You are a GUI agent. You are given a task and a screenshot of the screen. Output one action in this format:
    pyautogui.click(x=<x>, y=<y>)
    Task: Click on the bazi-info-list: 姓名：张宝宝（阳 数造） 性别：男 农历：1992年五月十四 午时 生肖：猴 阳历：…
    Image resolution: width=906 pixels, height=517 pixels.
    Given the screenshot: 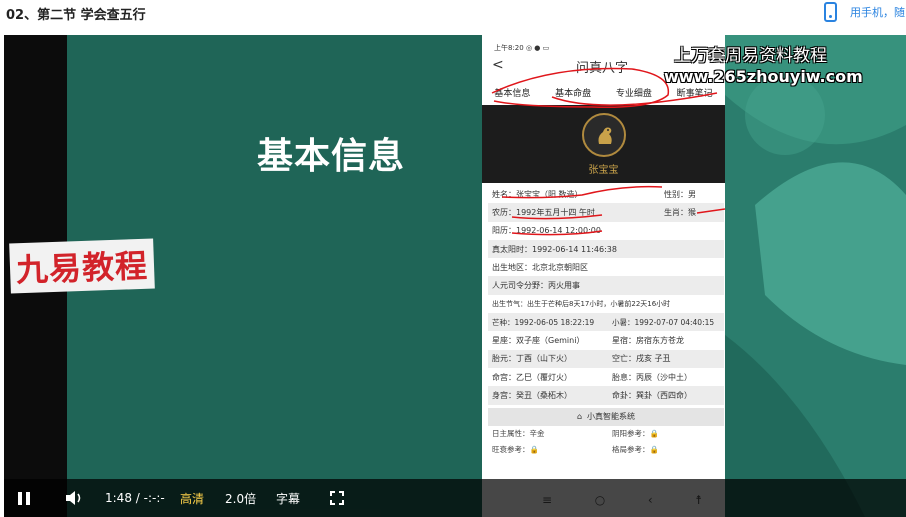 What is the action you would take?
    pyautogui.click(x=606, y=321)
    